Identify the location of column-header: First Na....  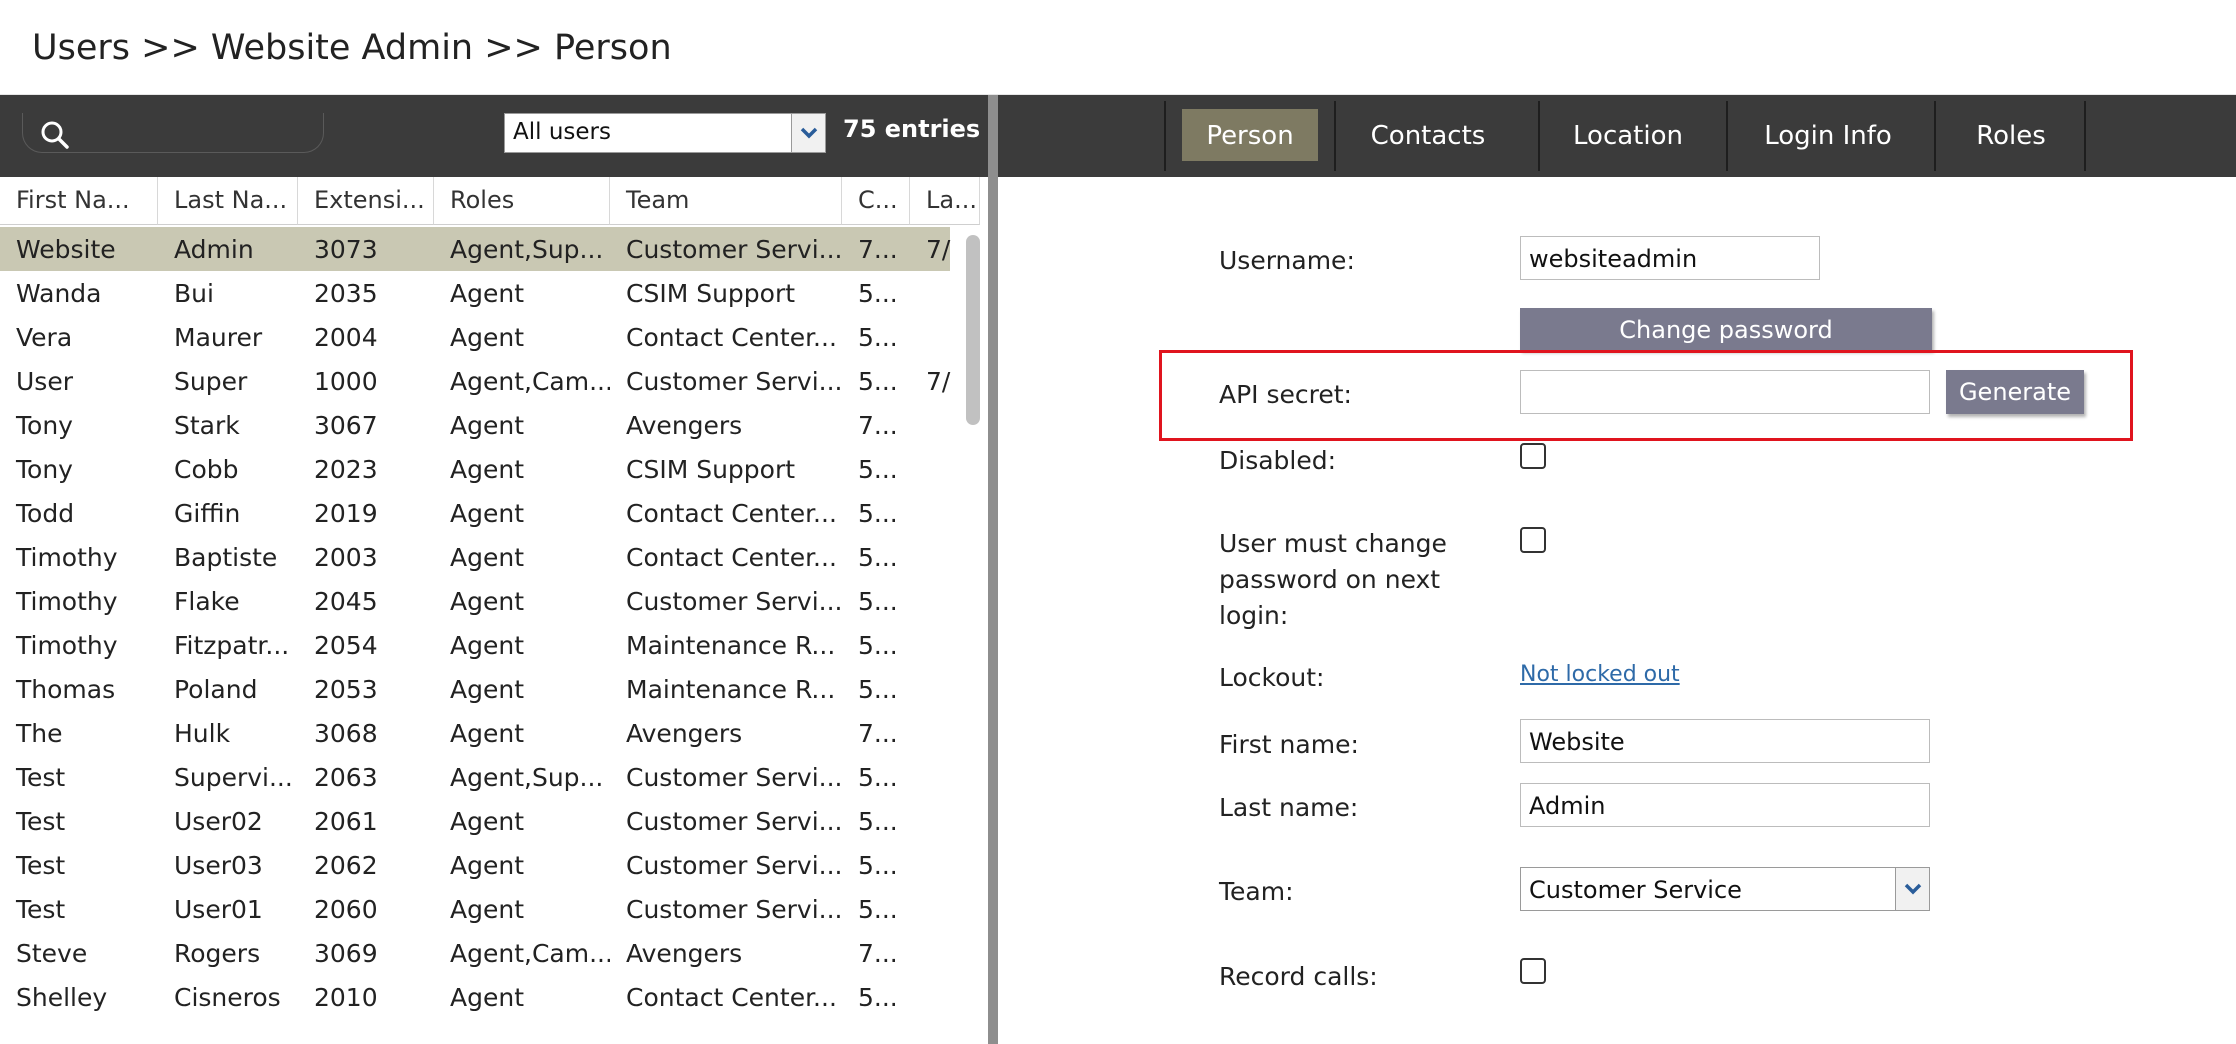
(79, 201).